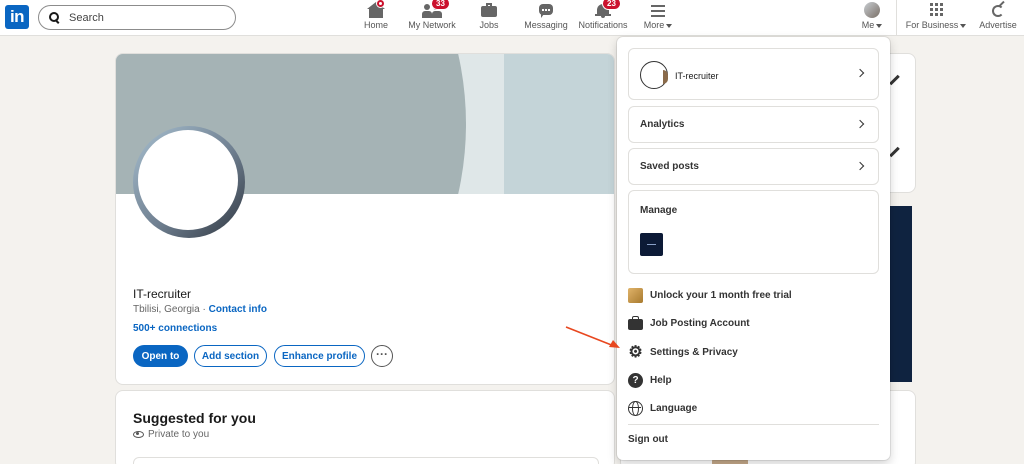  I want to click on manage-label: Manage, so click(659, 210).